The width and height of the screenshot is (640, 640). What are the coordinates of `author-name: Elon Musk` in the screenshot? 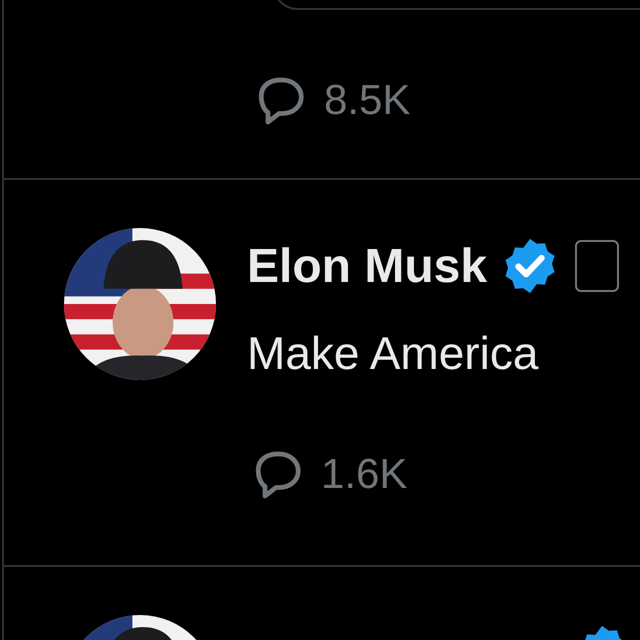 It's located at (367, 266).